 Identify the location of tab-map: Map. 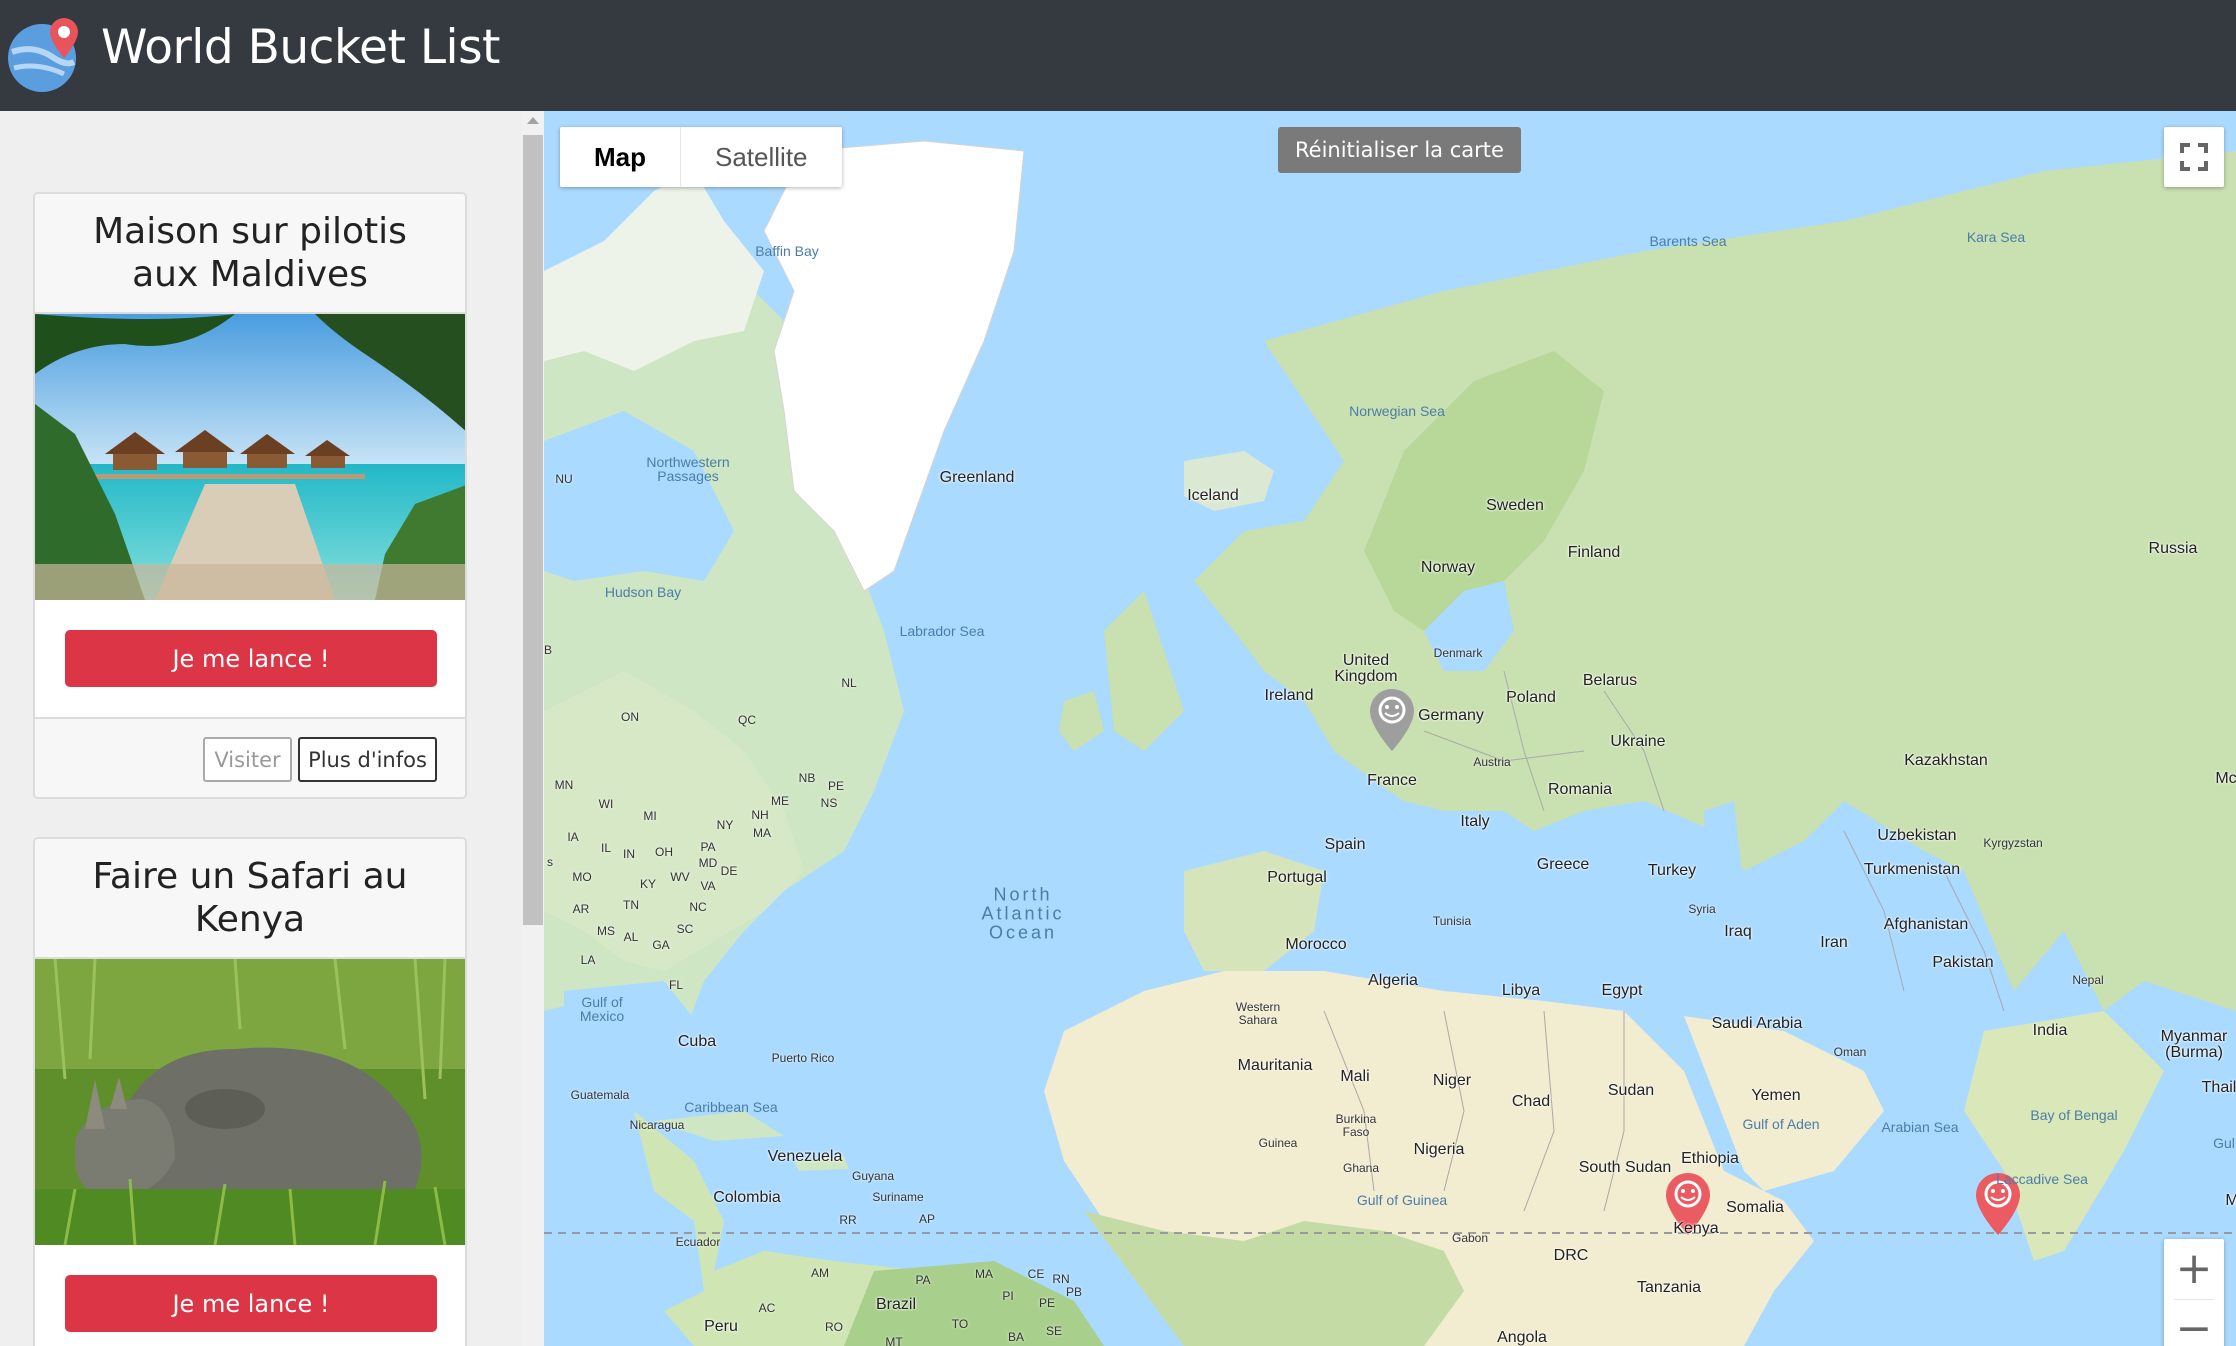
(620, 157).